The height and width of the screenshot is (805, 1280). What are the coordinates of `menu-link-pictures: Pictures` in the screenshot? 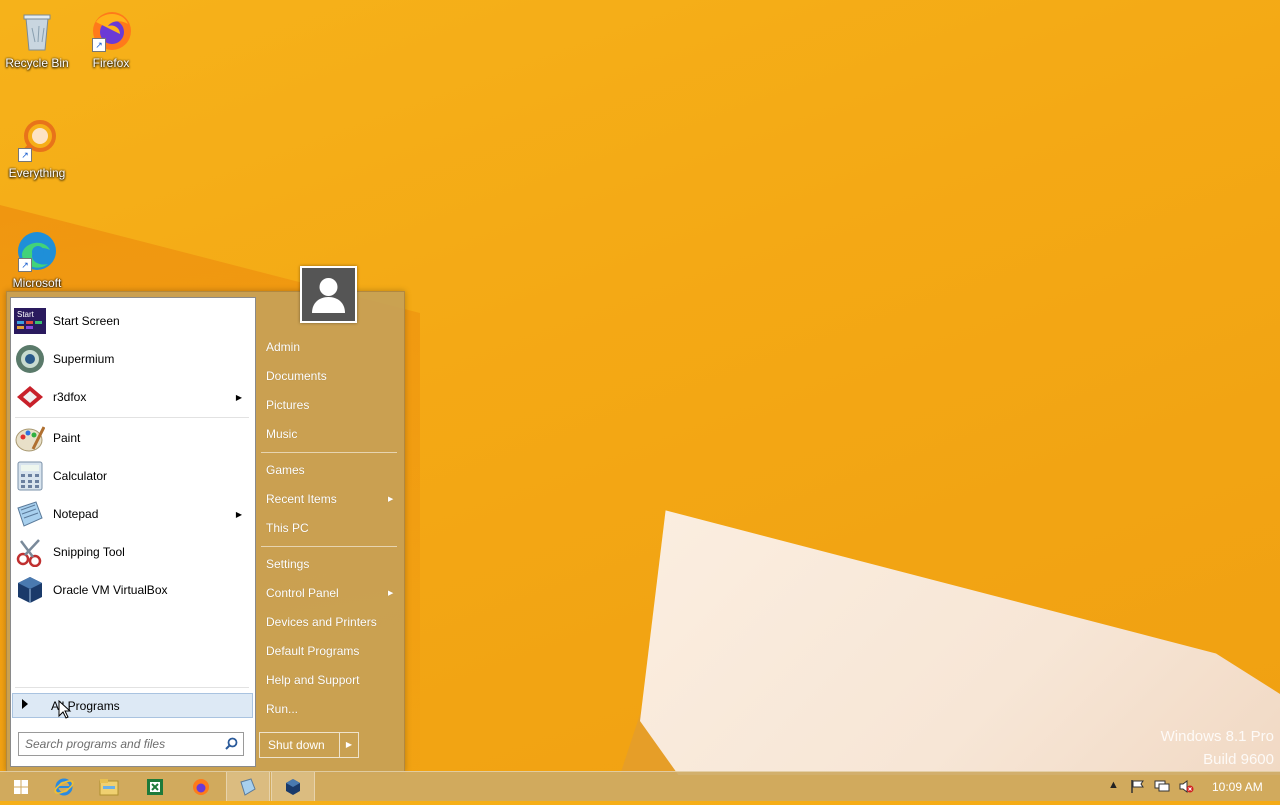 It's located at (287, 405).